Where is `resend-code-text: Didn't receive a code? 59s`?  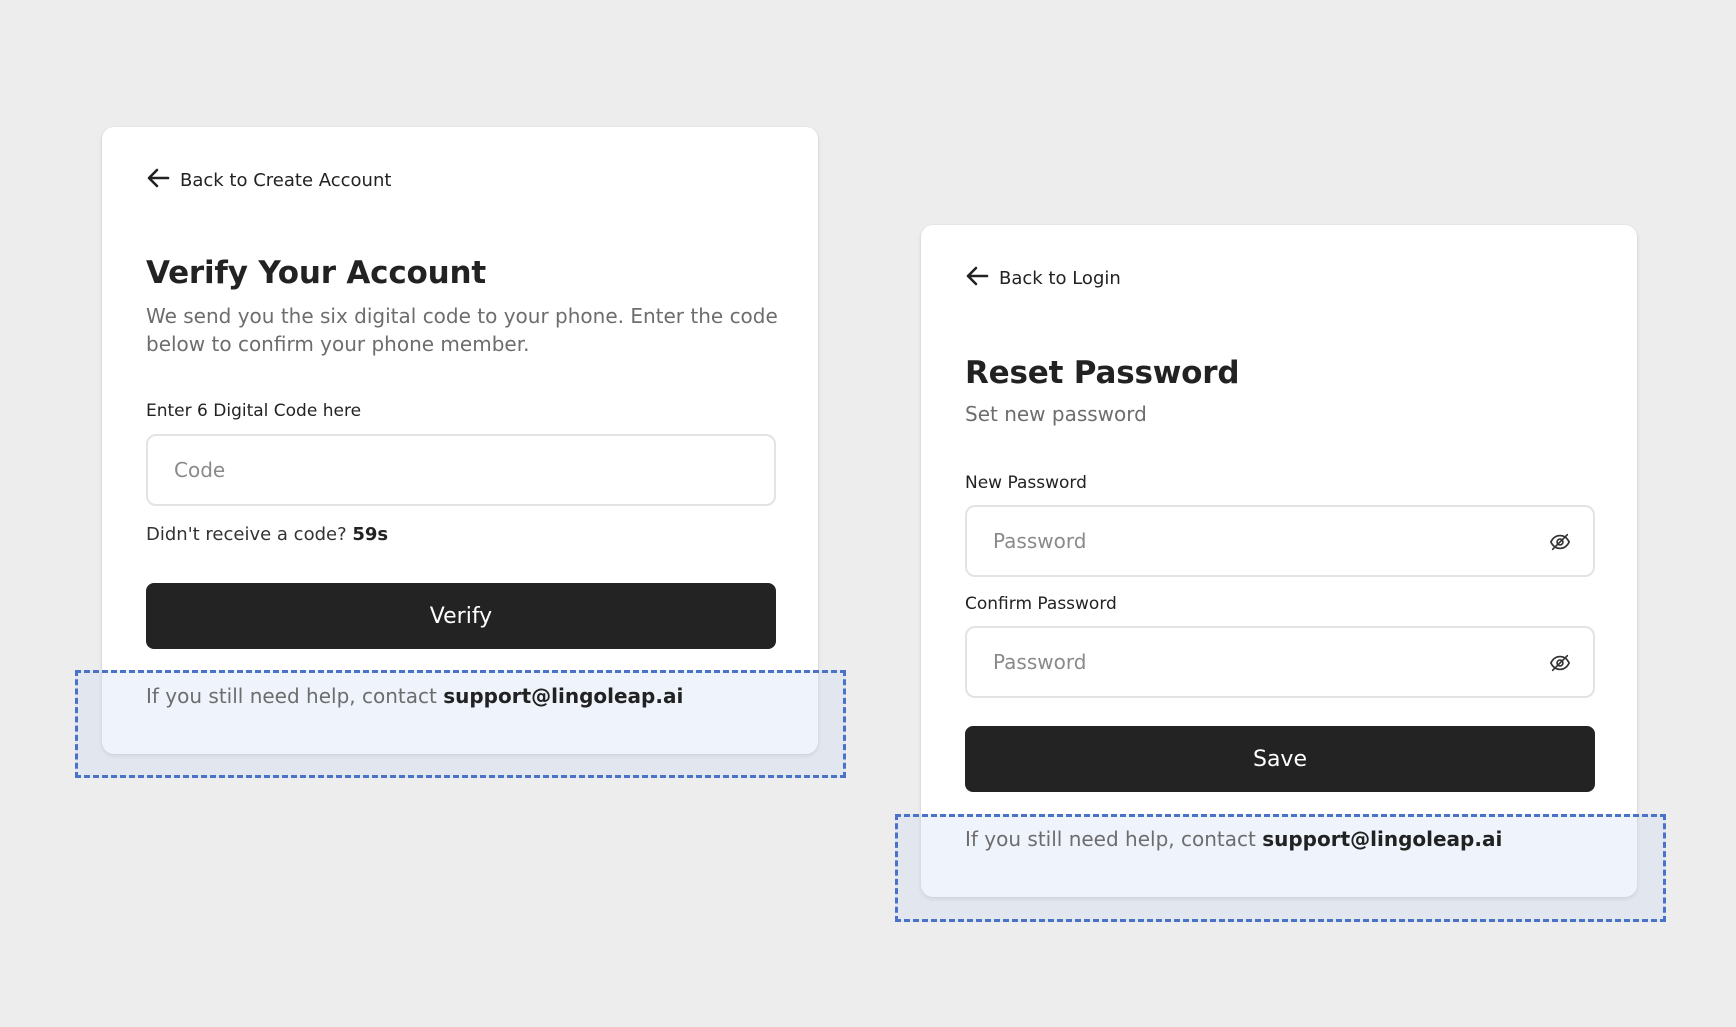 resend-code-text: Didn't receive a code? 59s is located at coordinates (267, 534).